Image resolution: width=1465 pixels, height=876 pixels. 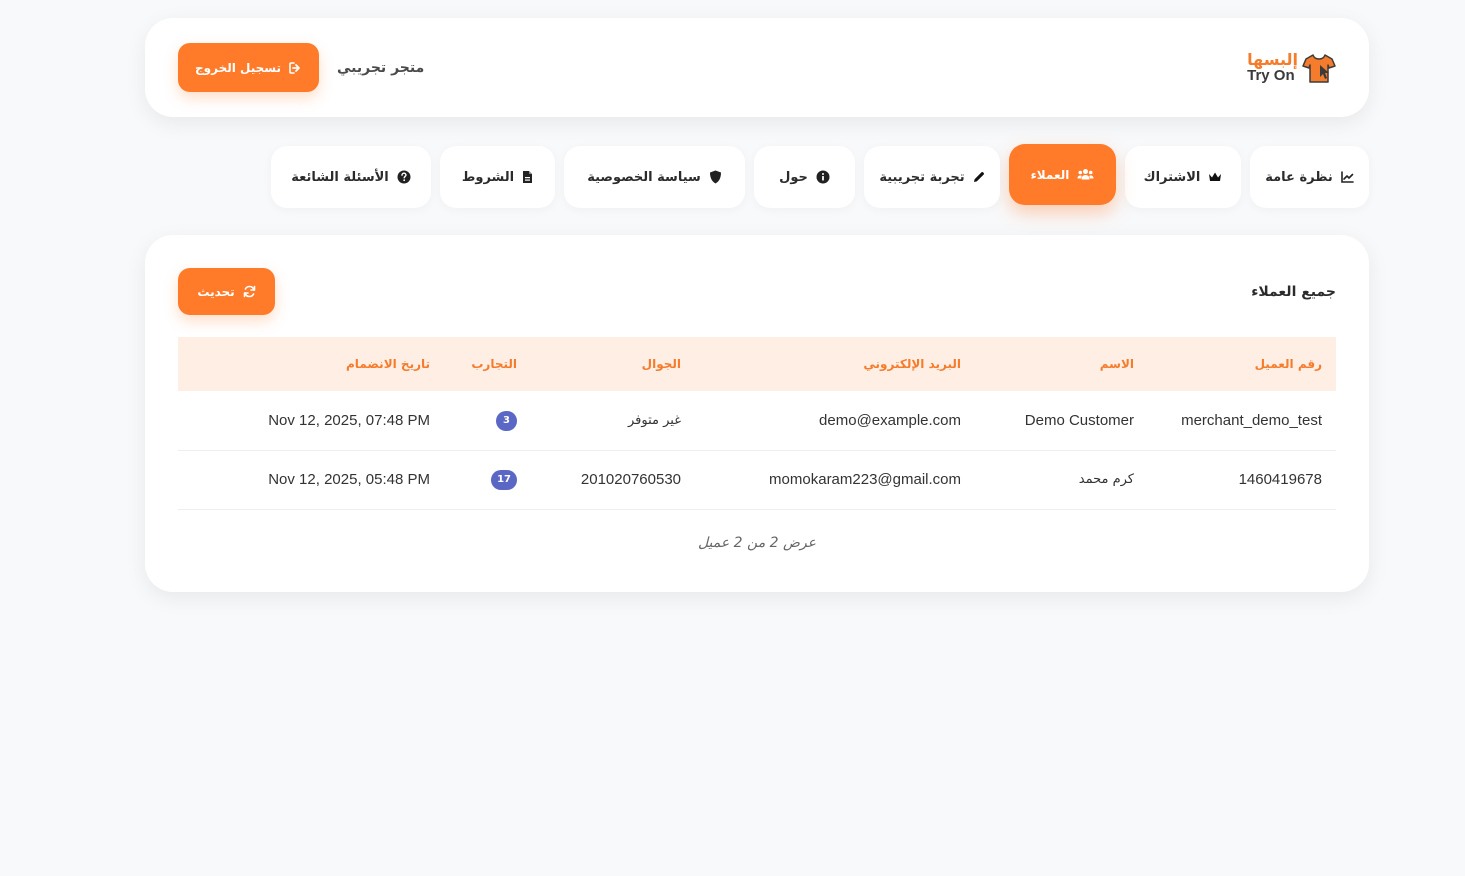 I want to click on refresh-icon, so click(x=249, y=291).